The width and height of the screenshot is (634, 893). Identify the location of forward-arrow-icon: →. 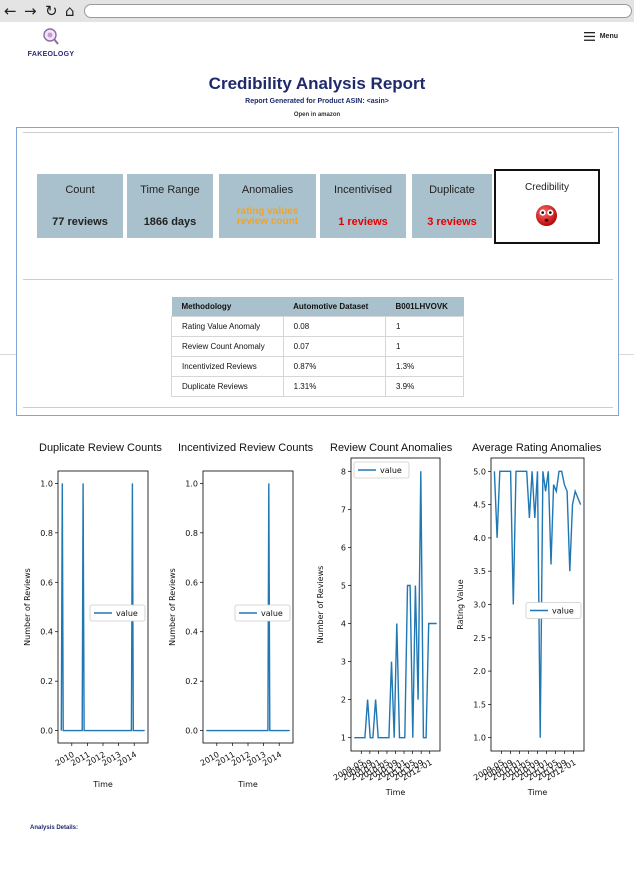
(30, 11).